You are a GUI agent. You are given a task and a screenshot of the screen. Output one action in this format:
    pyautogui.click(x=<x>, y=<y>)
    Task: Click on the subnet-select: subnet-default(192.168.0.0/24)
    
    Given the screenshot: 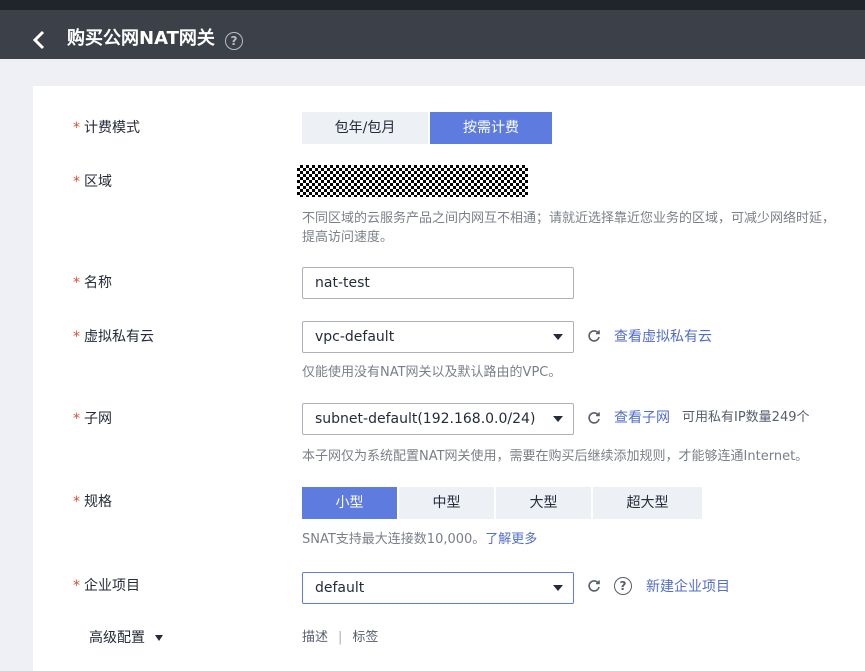 What is the action you would take?
    pyautogui.click(x=438, y=419)
    